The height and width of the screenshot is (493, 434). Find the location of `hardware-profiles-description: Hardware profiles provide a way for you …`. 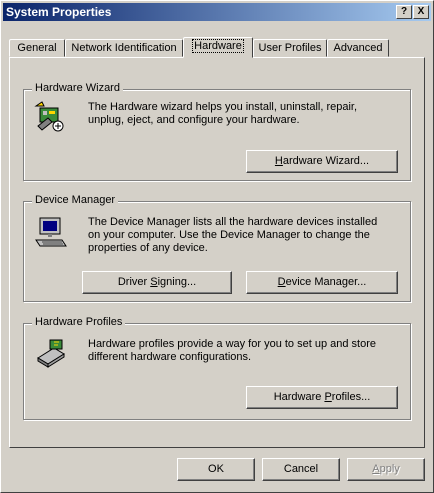

hardware-profiles-description: Hardware profiles provide a way for you … is located at coordinates (232, 350).